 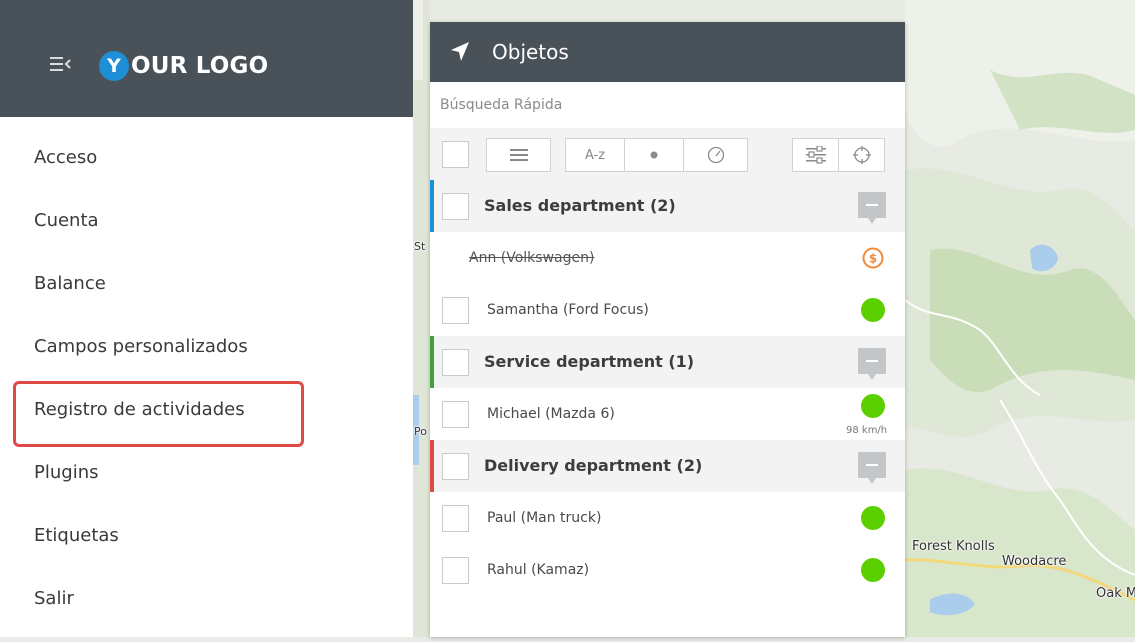 I want to click on group-name: Sales department (2), so click(x=580, y=205).